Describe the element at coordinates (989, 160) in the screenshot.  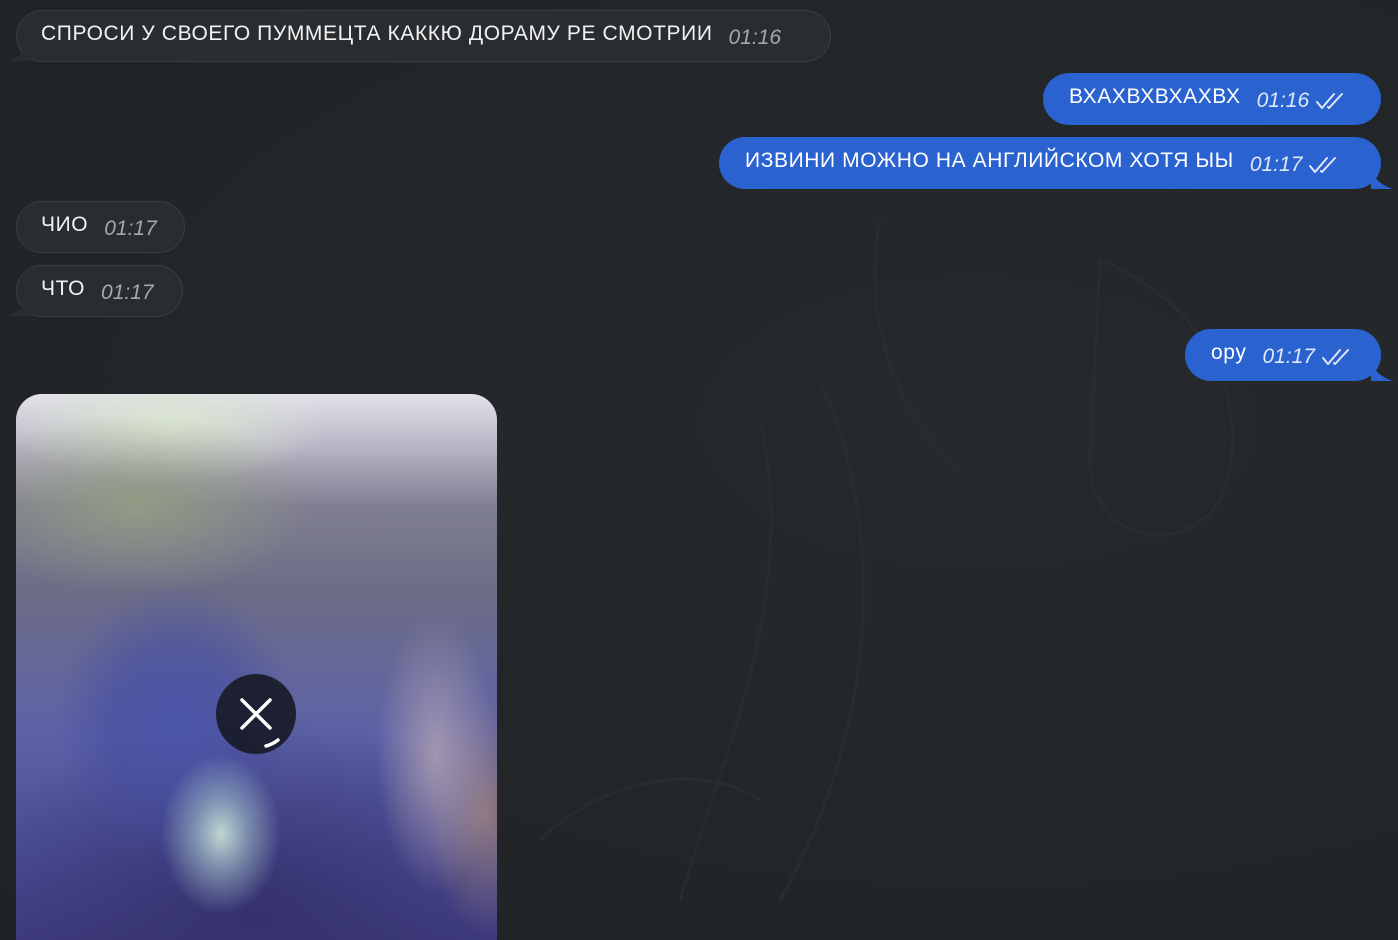
I see `message-text: ИЗВИНИ МОЖНО НА АНГЛИЙСКОМ ХОТЯ ЫЫ` at that location.